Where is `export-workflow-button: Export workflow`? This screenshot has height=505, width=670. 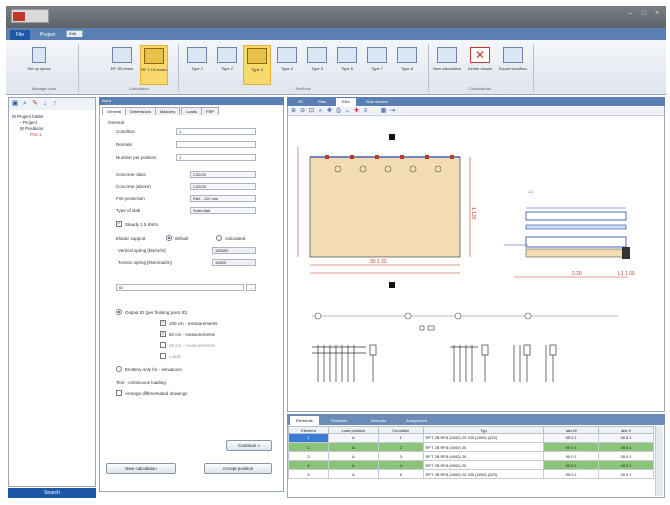 export-workflow-button: Export workflow is located at coordinates (513, 65).